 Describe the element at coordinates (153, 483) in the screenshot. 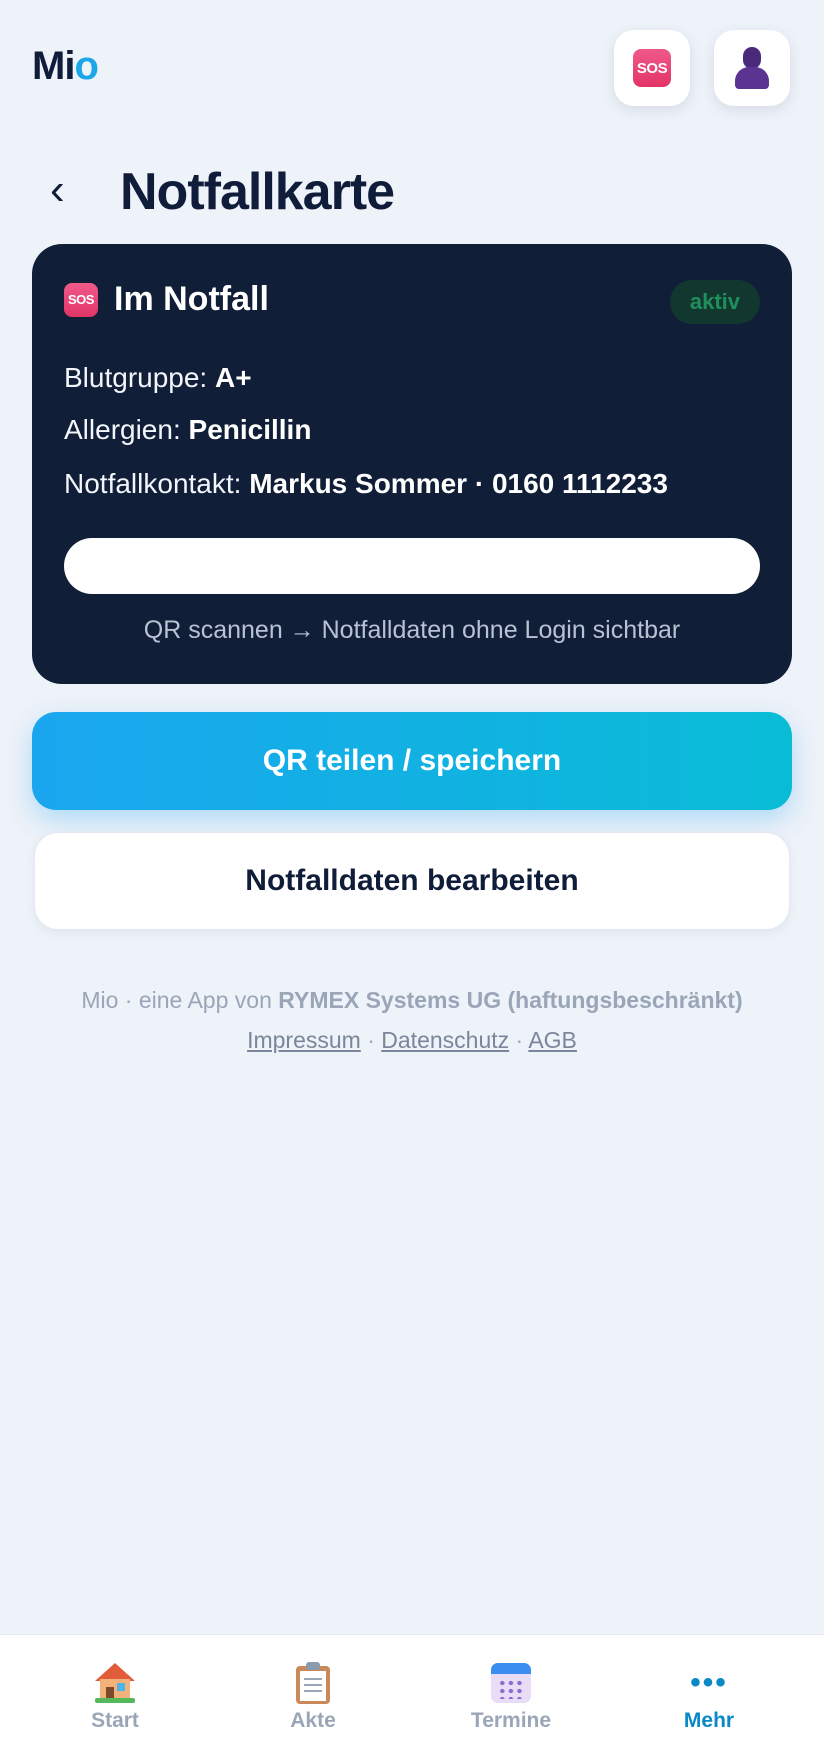

I see `emergency-contact-label: Notfallkontakt:` at that location.